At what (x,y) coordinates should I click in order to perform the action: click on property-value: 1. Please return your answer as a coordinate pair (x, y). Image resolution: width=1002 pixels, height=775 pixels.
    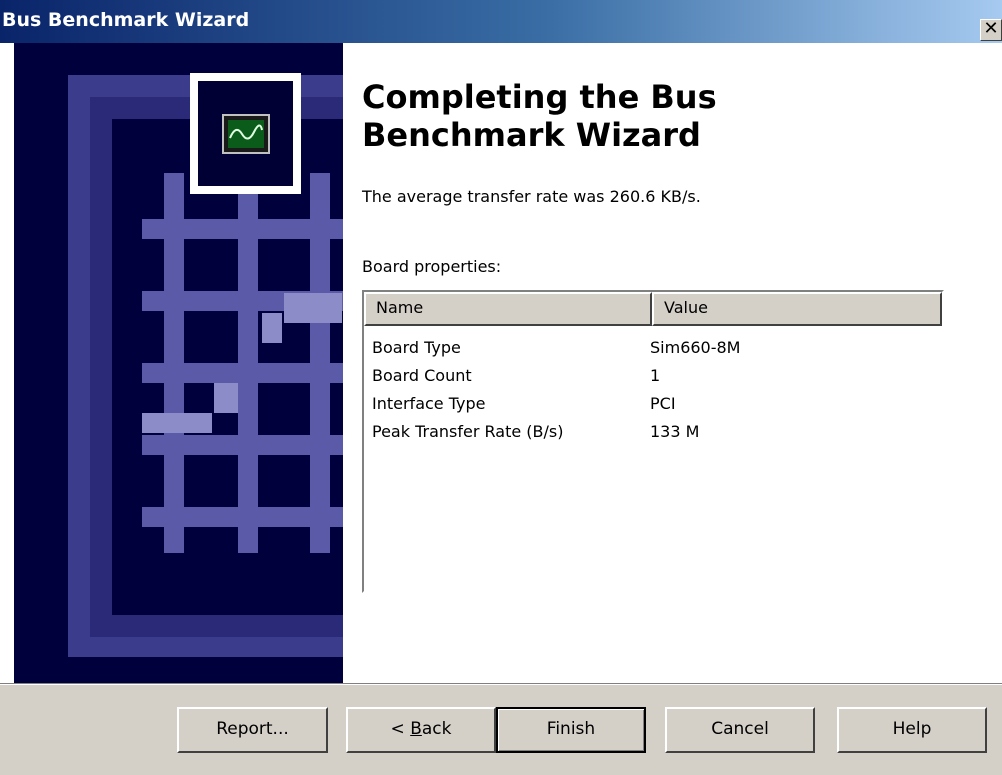
    Looking at the image, I should click on (655, 375).